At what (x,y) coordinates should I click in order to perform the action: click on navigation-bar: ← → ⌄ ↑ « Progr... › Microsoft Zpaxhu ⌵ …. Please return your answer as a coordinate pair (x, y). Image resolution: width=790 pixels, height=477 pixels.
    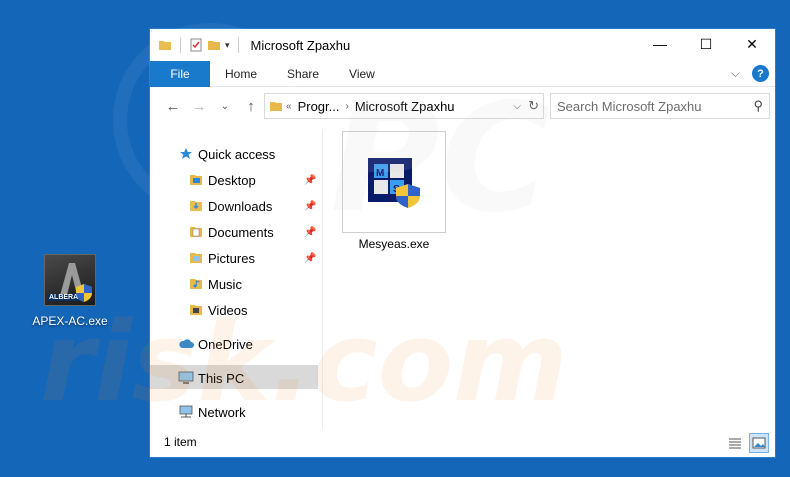
    Looking at the image, I should click on (462, 106).